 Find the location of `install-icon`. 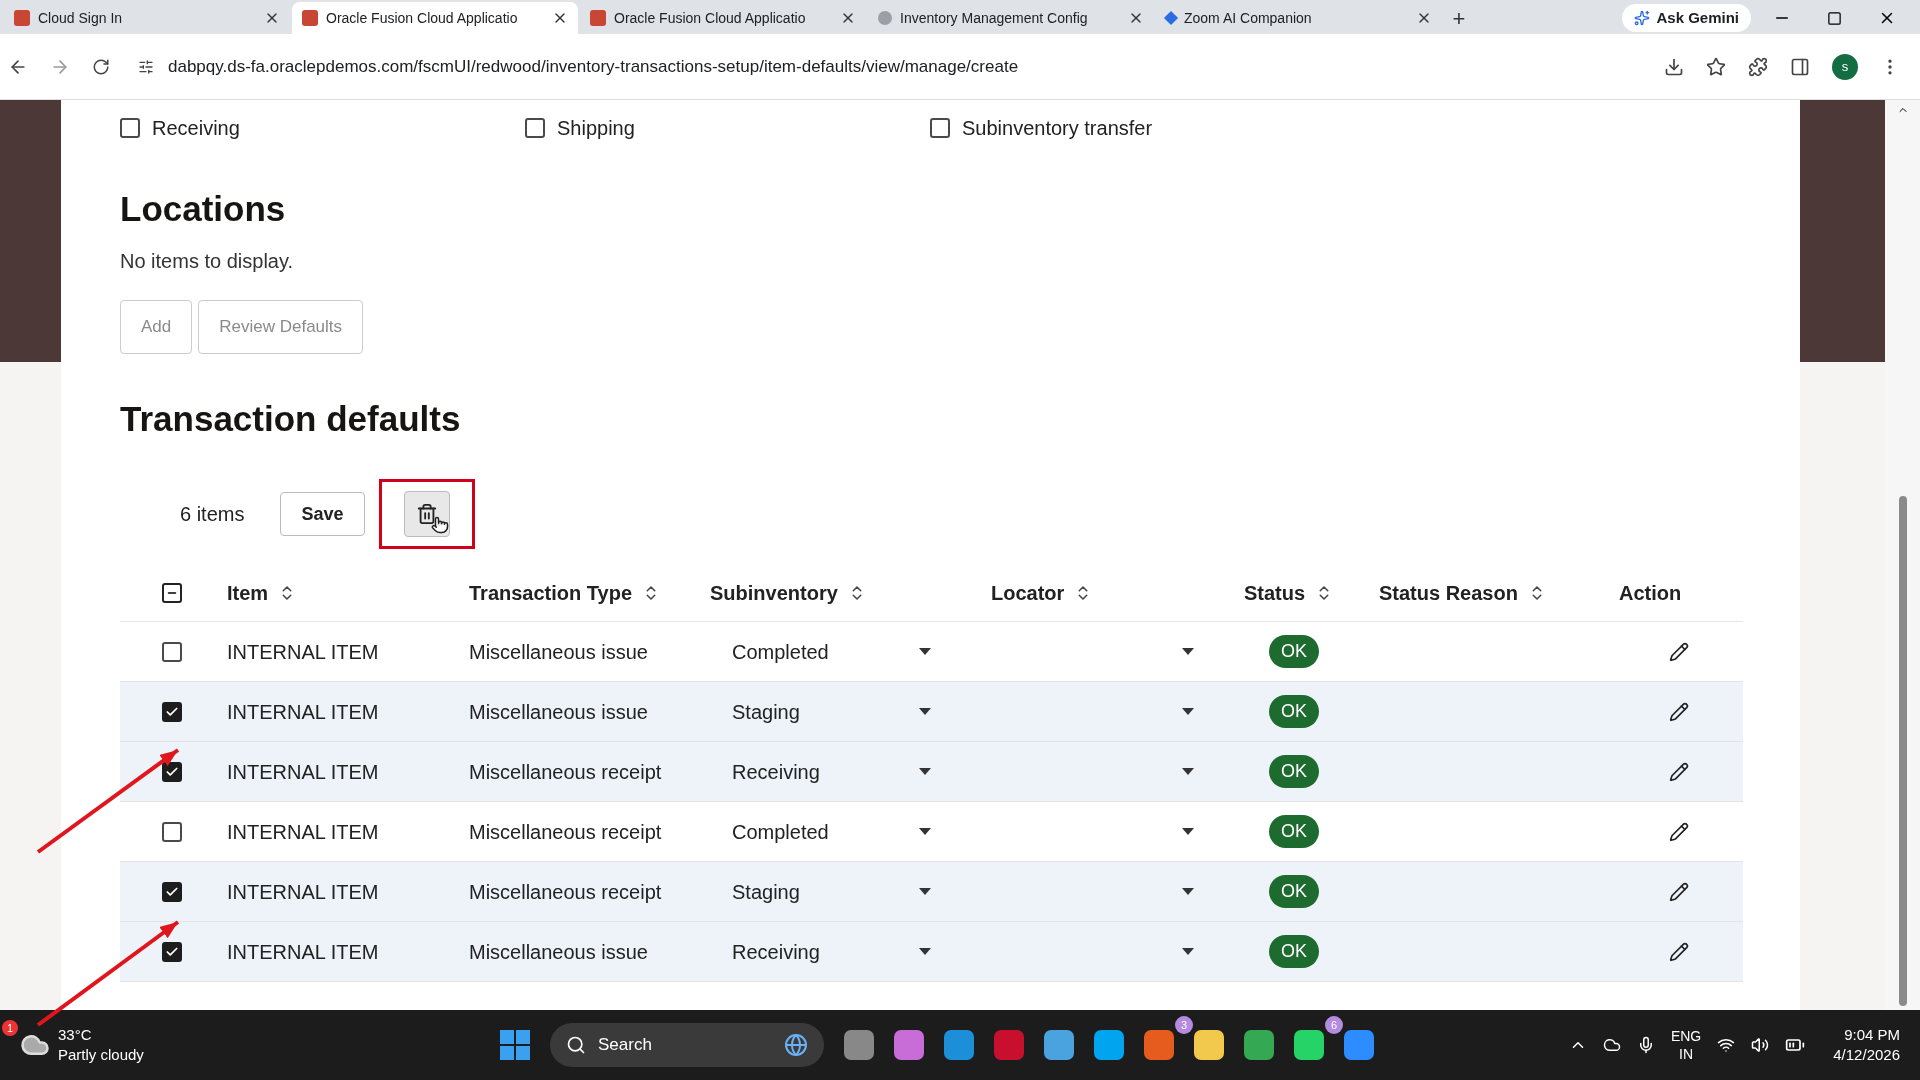

install-icon is located at coordinates (1674, 66).